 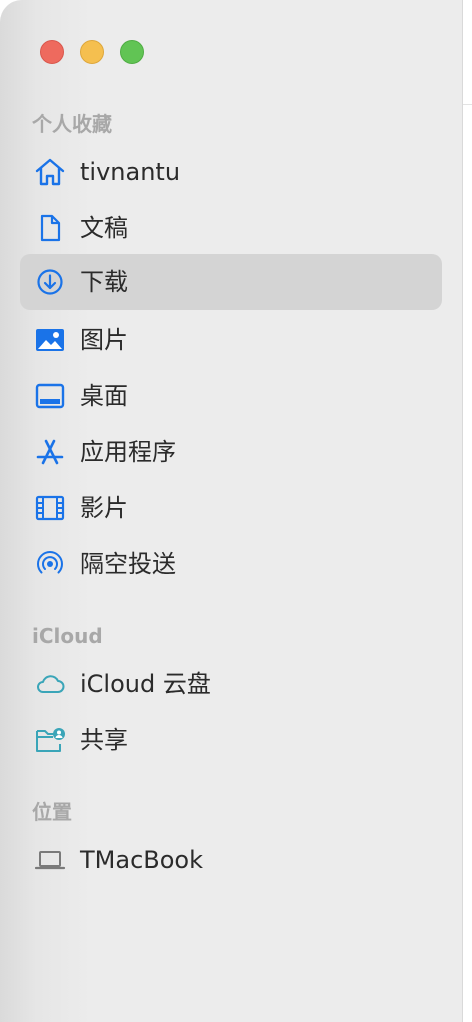 I want to click on sidebar-item-label: 文稿, so click(x=104, y=228).